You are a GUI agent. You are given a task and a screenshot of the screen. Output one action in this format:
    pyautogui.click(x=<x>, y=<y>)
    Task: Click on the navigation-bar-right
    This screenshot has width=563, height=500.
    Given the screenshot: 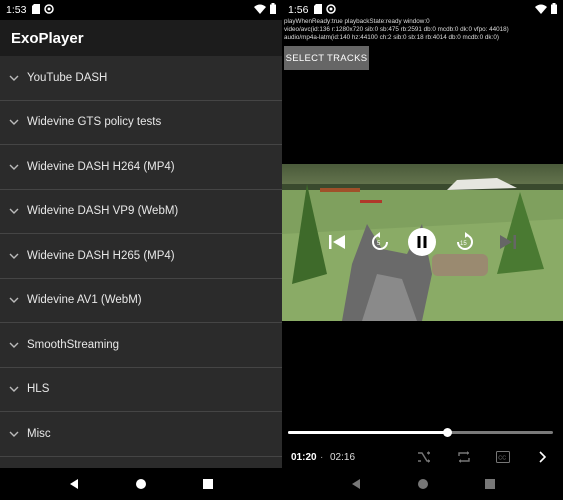 What is the action you would take?
    pyautogui.click(x=422, y=484)
    